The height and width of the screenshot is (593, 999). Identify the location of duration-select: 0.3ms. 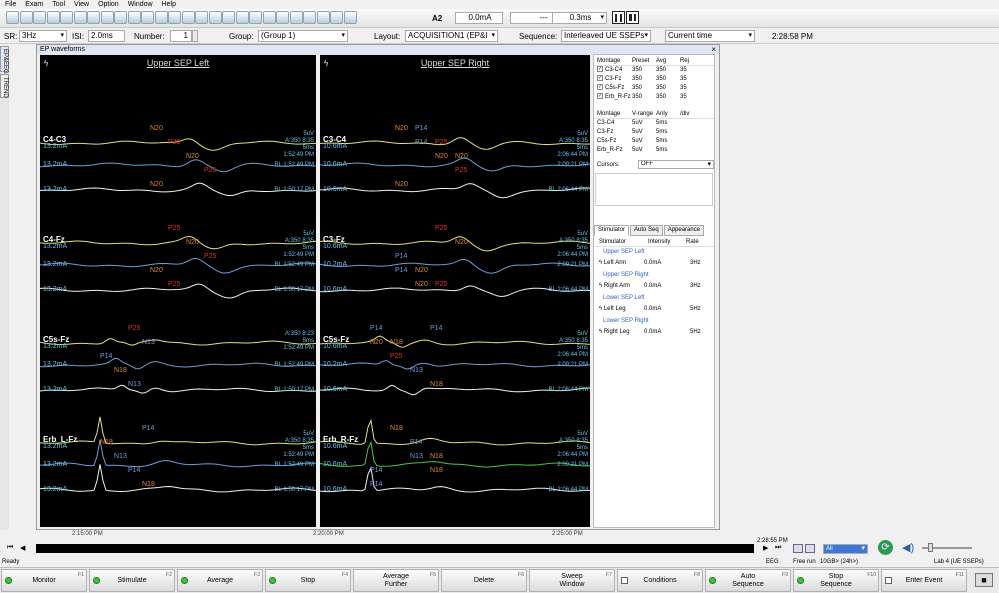
(579, 18).